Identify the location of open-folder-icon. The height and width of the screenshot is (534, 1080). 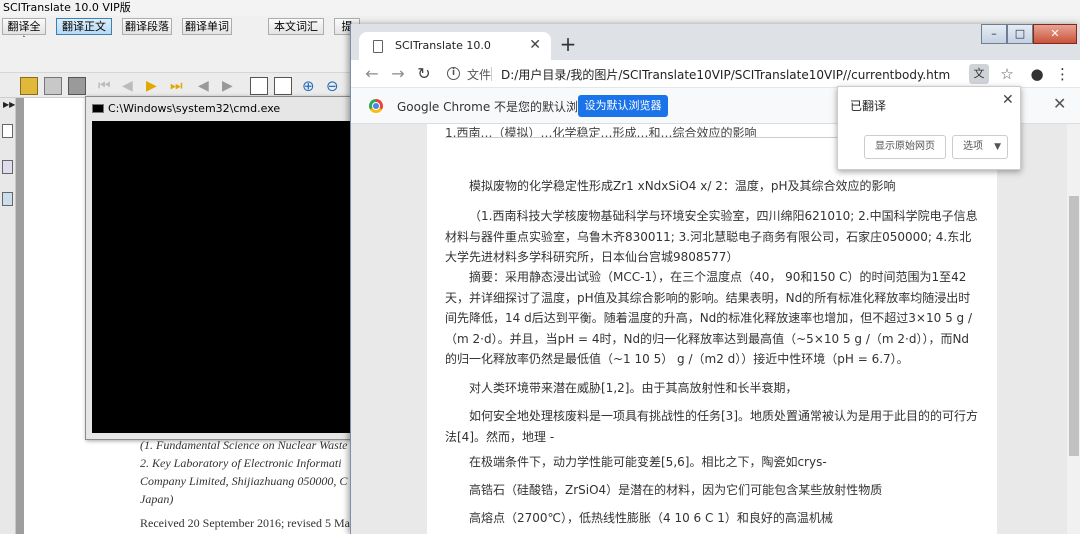
(29, 86).